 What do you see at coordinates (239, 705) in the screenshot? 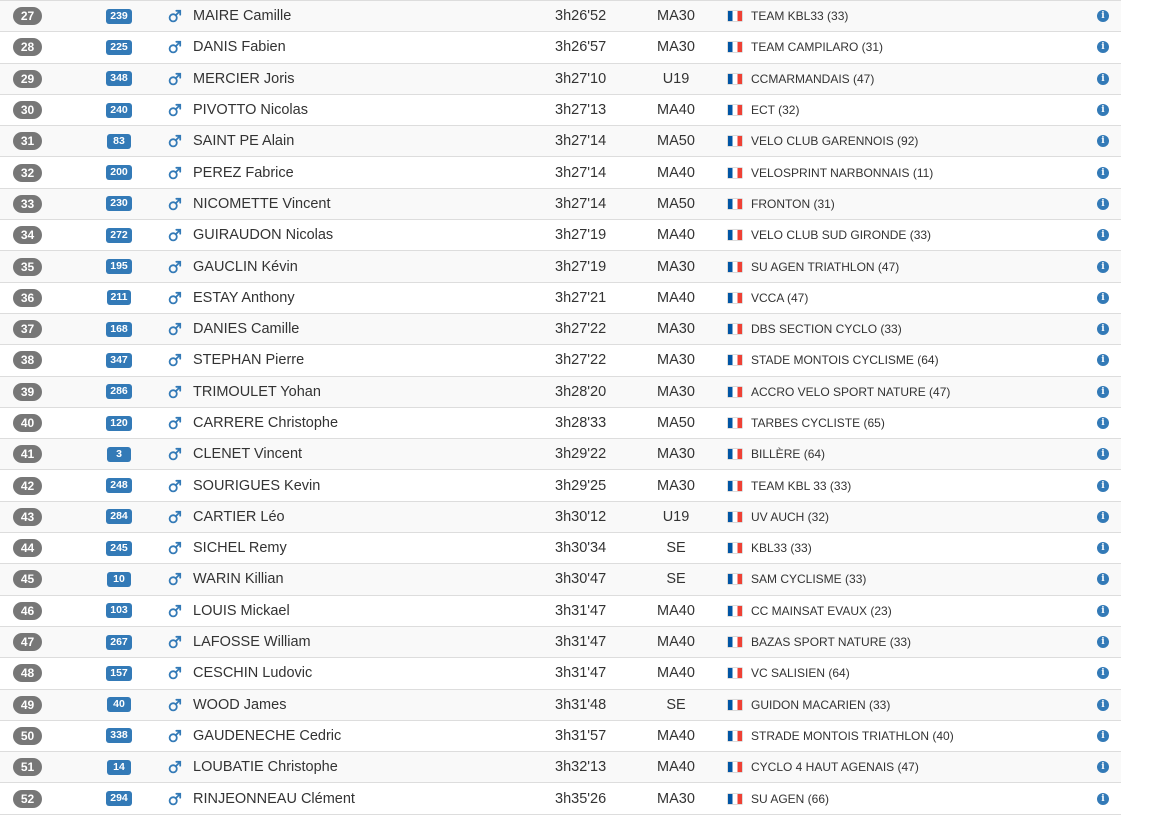
I see `runner-name: WOOD James` at bounding box center [239, 705].